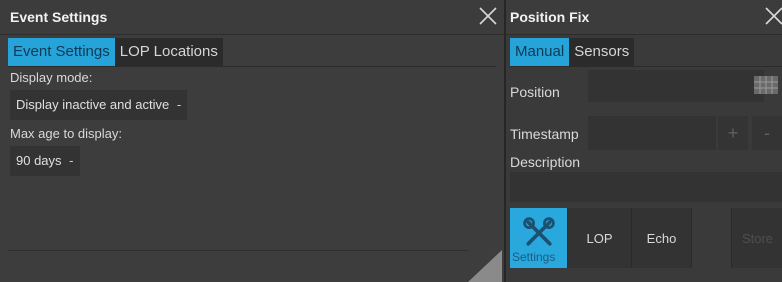  Describe the element at coordinates (39, 160) in the screenshot. I see `max-age-value: 90 days` at that location.